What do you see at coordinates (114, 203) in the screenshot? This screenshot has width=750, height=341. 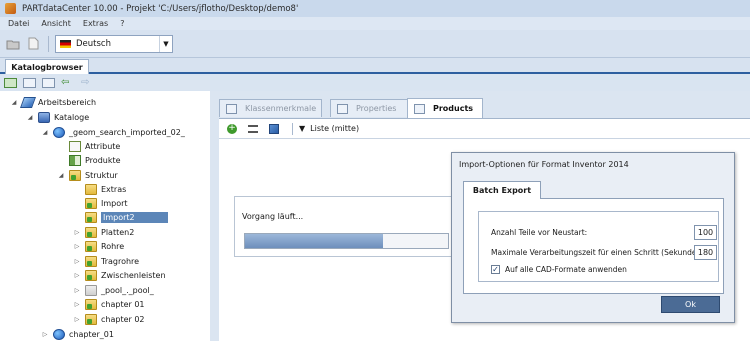 I see `tree-item-label: Import` at bounding box center [114, 203].